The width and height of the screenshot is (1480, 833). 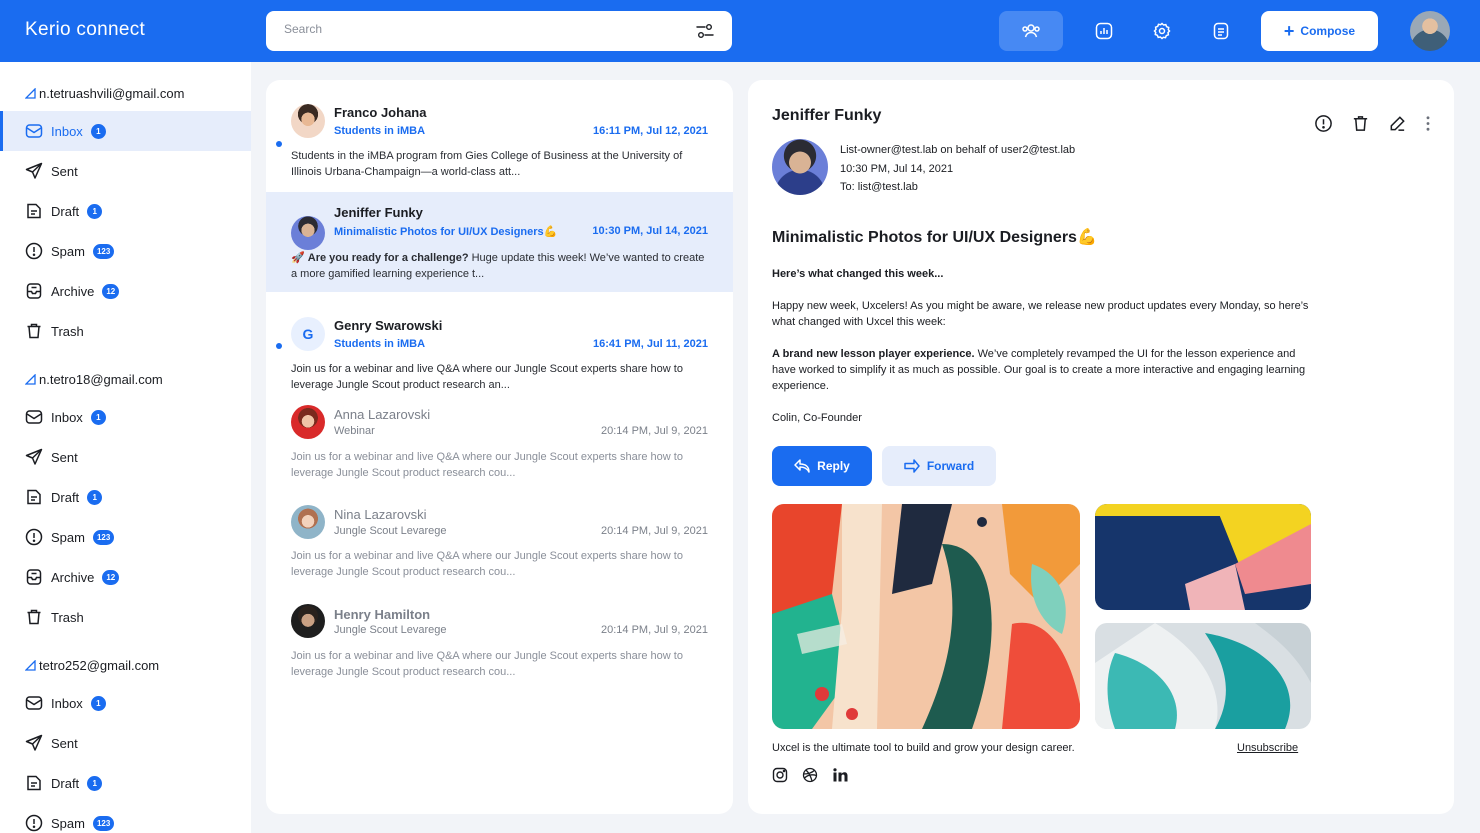 I want to click on unsubscribe-link: Unsubscribe, so click(x=1267, y=748).